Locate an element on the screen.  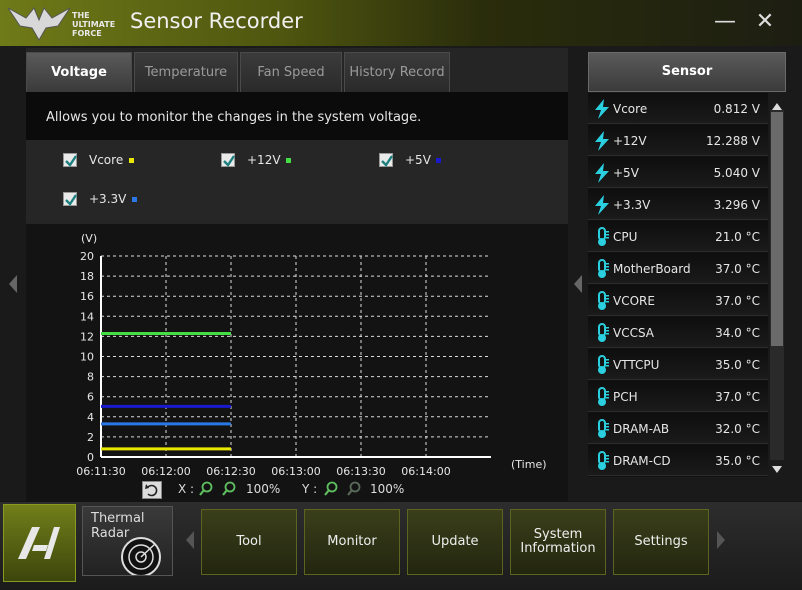
x-tick-label: 06:13:30 is located at coordinates (360, 471).